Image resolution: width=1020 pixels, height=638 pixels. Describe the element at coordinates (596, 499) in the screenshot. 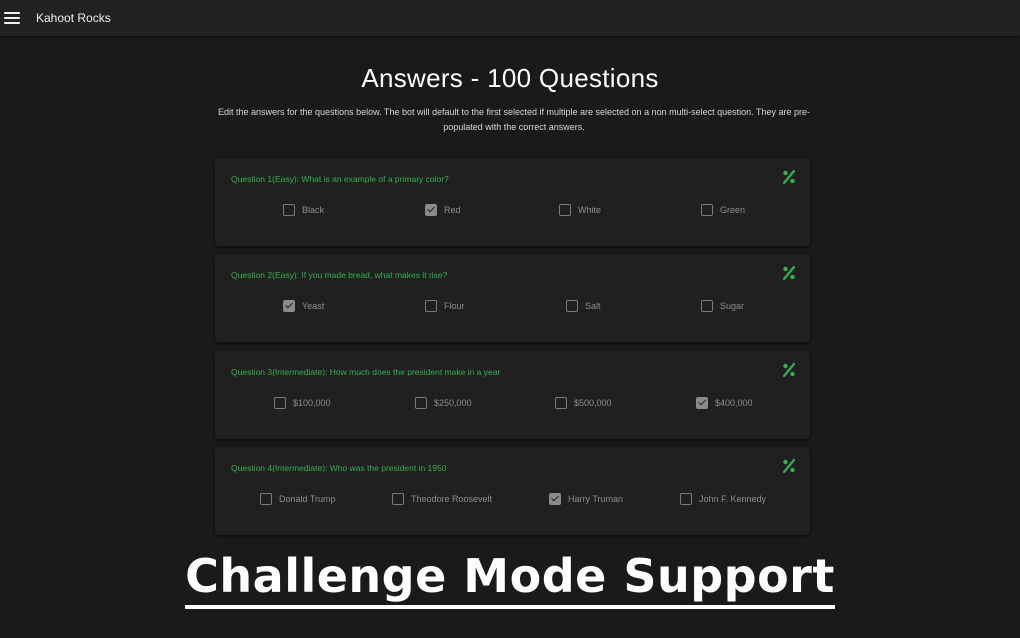

I see `answer-label: Harry Truman` at that location.